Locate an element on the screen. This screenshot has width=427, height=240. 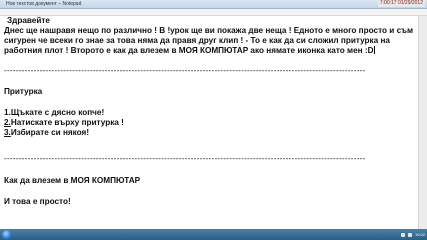
system-tray: 19:02 is located at coordinates (412, 234).